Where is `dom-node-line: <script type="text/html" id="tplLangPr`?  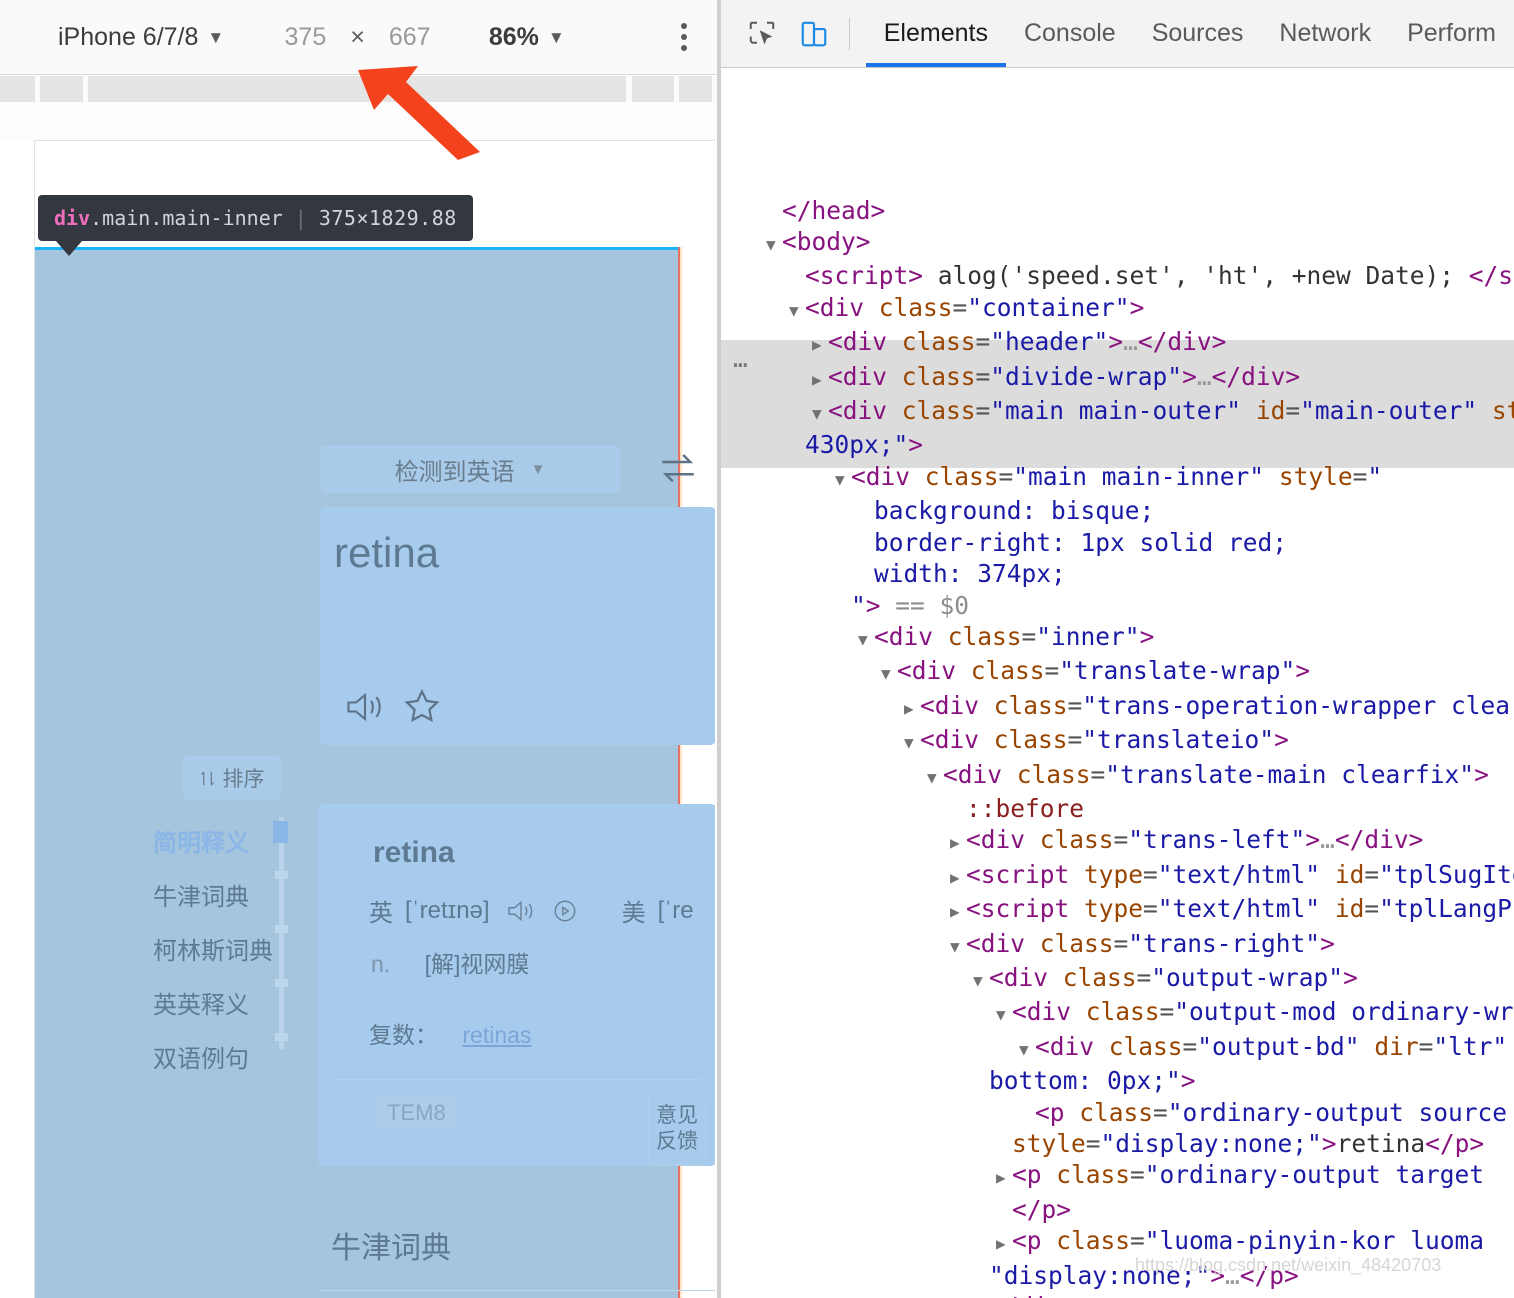 dom-node-line: <script type="text/html" id="tplLangPr is located at coordinates (1117, 910).